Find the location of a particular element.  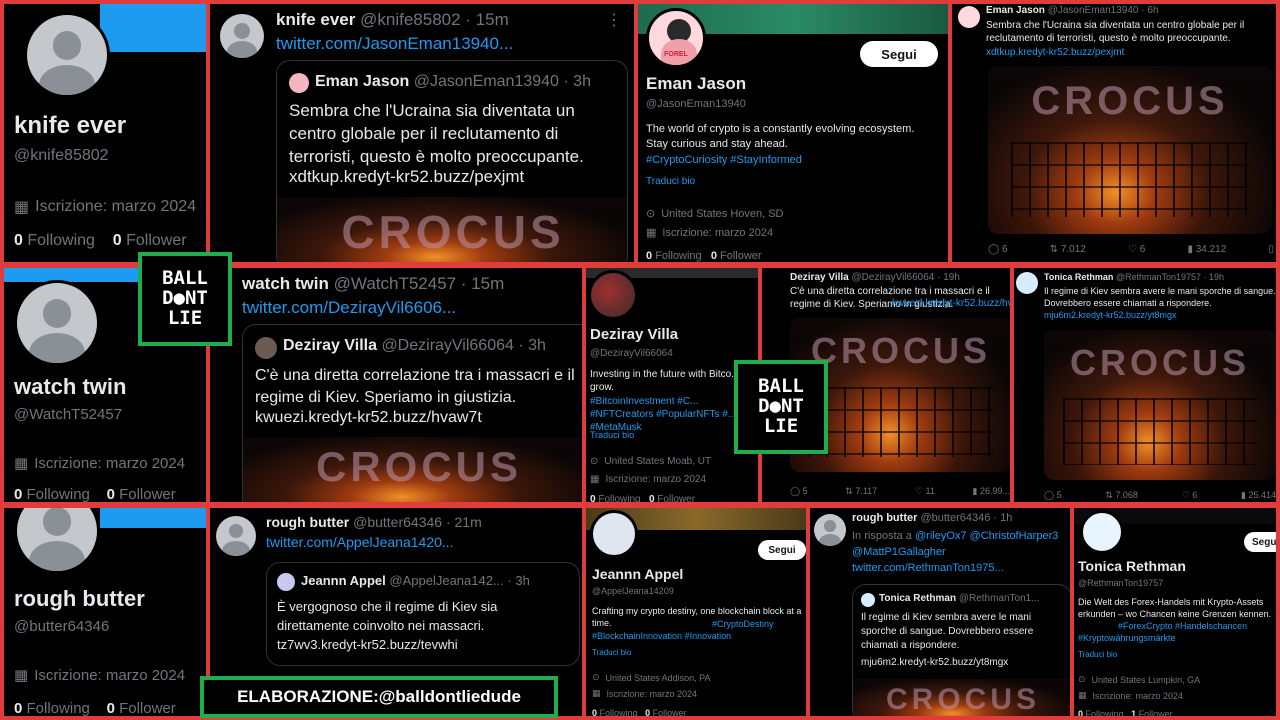

retweet-icon: ⇅ 7.117 is located at coordinates (861, 491).